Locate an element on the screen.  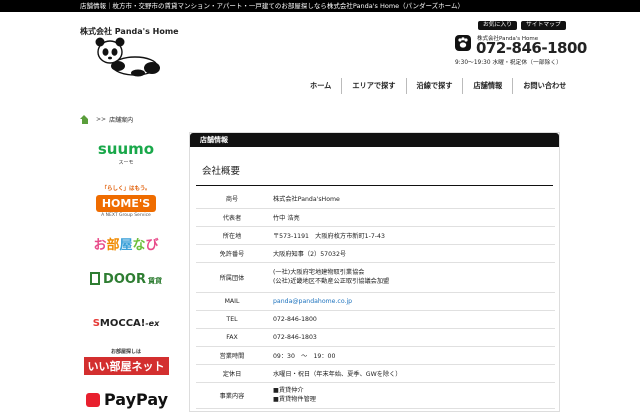
nav-home: ホーム is located at coordinates (320, 86).